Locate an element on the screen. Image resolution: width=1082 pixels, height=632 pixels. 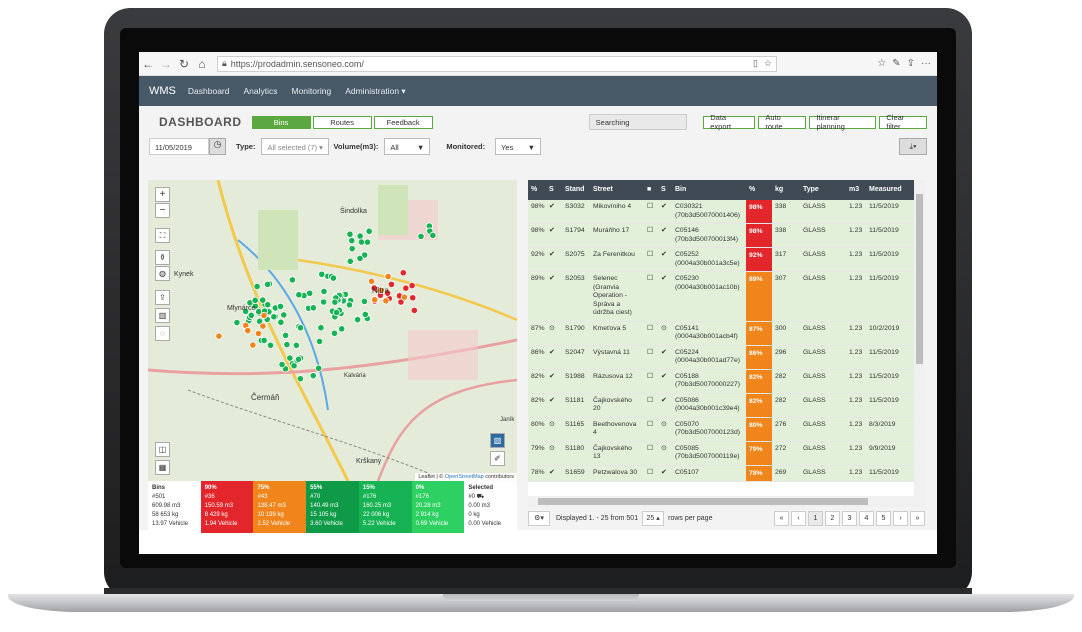
col-s: S is located at coordinates (554, 190).